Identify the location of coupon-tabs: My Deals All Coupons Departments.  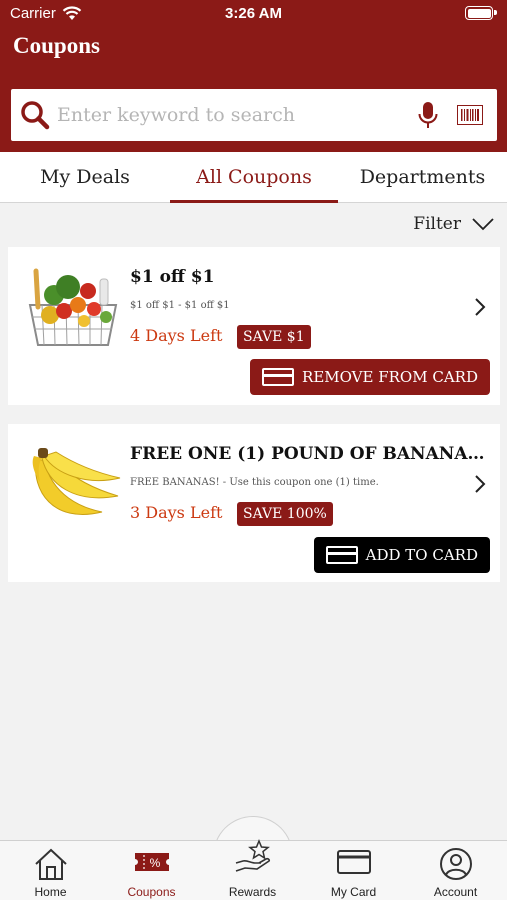
(253, 177).